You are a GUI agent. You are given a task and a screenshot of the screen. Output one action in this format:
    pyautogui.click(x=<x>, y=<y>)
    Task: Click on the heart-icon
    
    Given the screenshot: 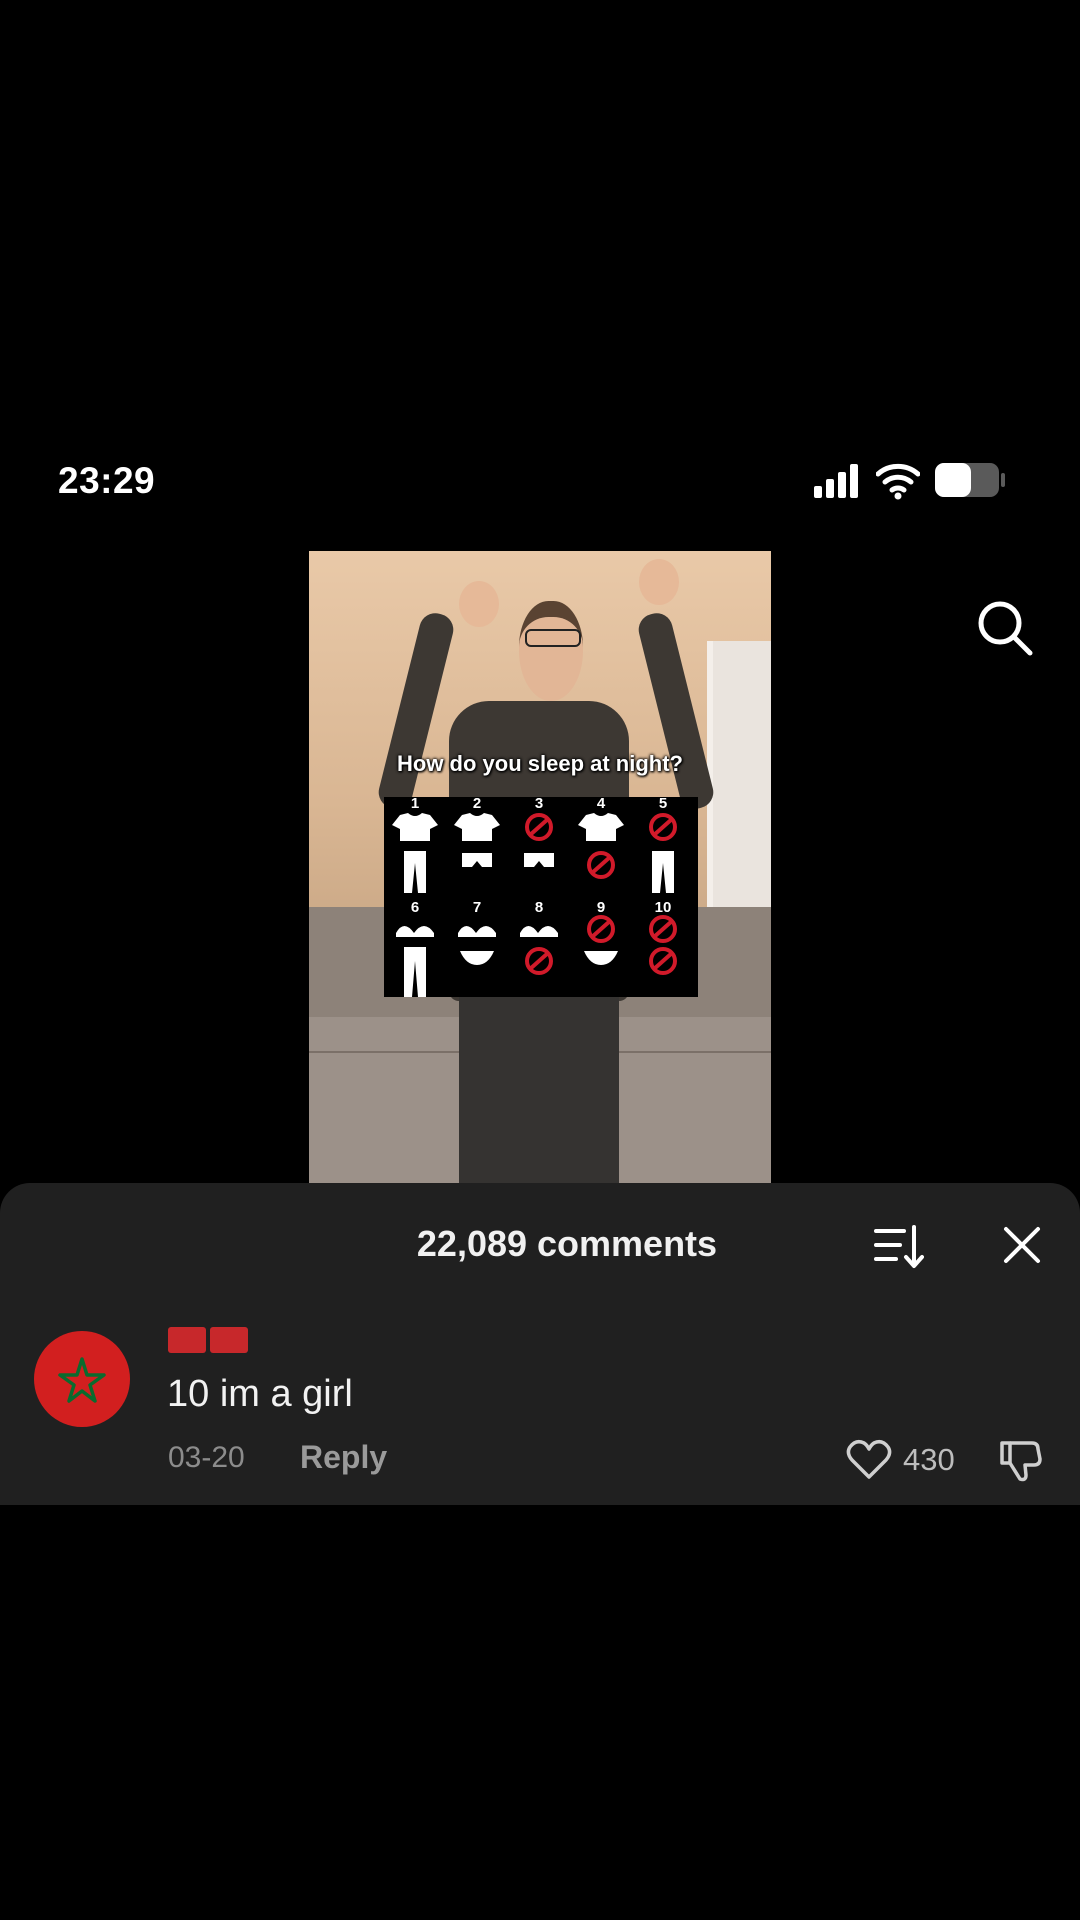 What is the action you would take?
    pyautogui.click(x=869, y=1460)
    